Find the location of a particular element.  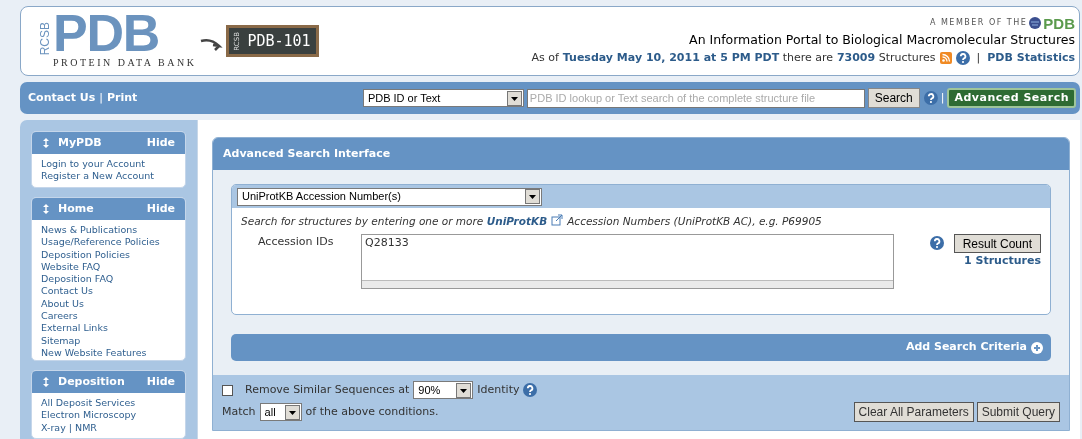

sidebar-link: External Links is located at coordinates (108, 328).